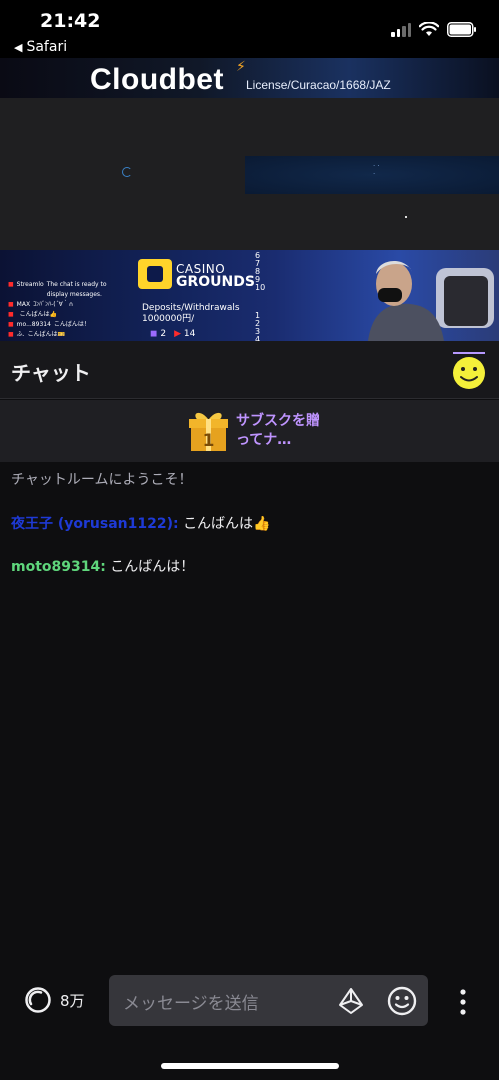  I want to click on chat-message: moto89314: こんばんは！, so click(102, 567).